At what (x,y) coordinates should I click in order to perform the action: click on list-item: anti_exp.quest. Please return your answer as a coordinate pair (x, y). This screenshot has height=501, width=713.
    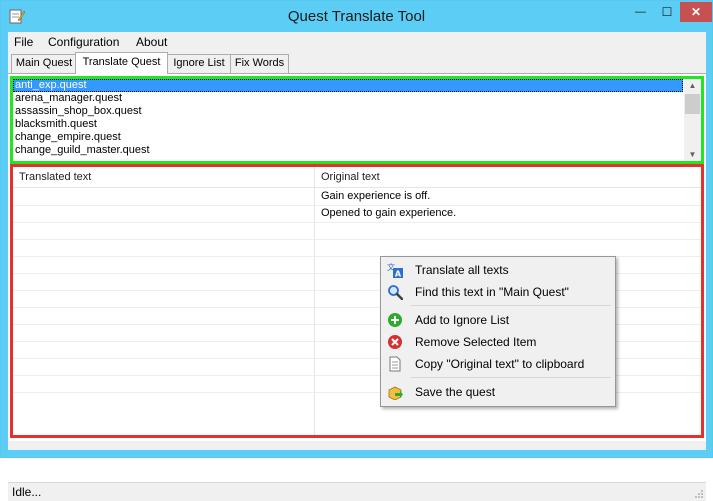
    Looking at the image, I should click on (348, 85).